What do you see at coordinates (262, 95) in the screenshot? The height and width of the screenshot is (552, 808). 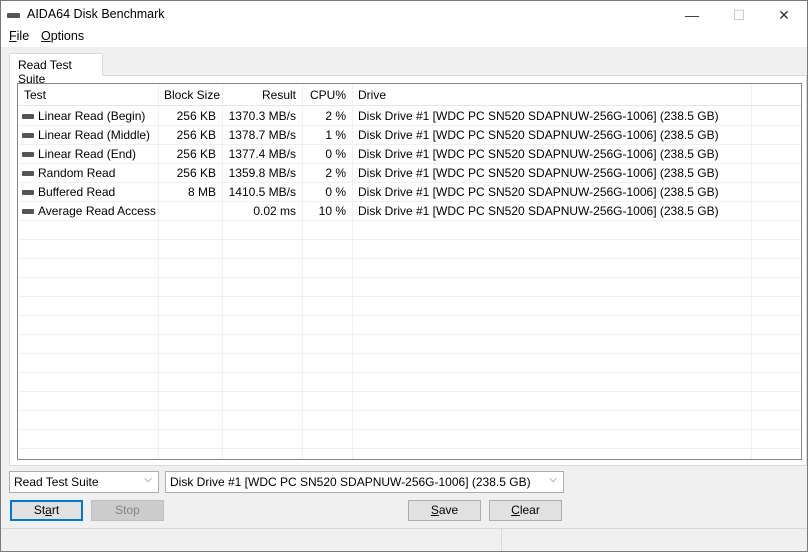 I see `column-header-result: Result` at bounding box center [262, 95].